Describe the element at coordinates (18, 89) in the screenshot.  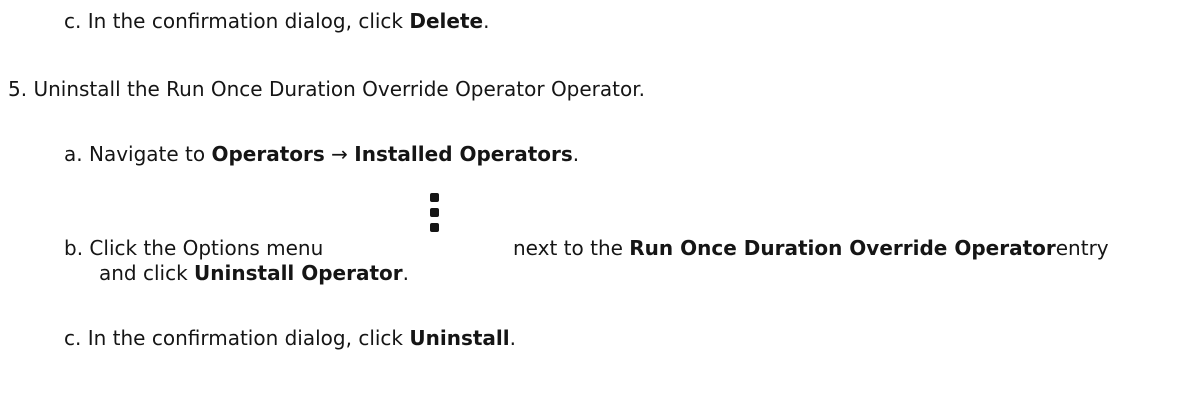
I see `step-5-marker: 5.` at that location.